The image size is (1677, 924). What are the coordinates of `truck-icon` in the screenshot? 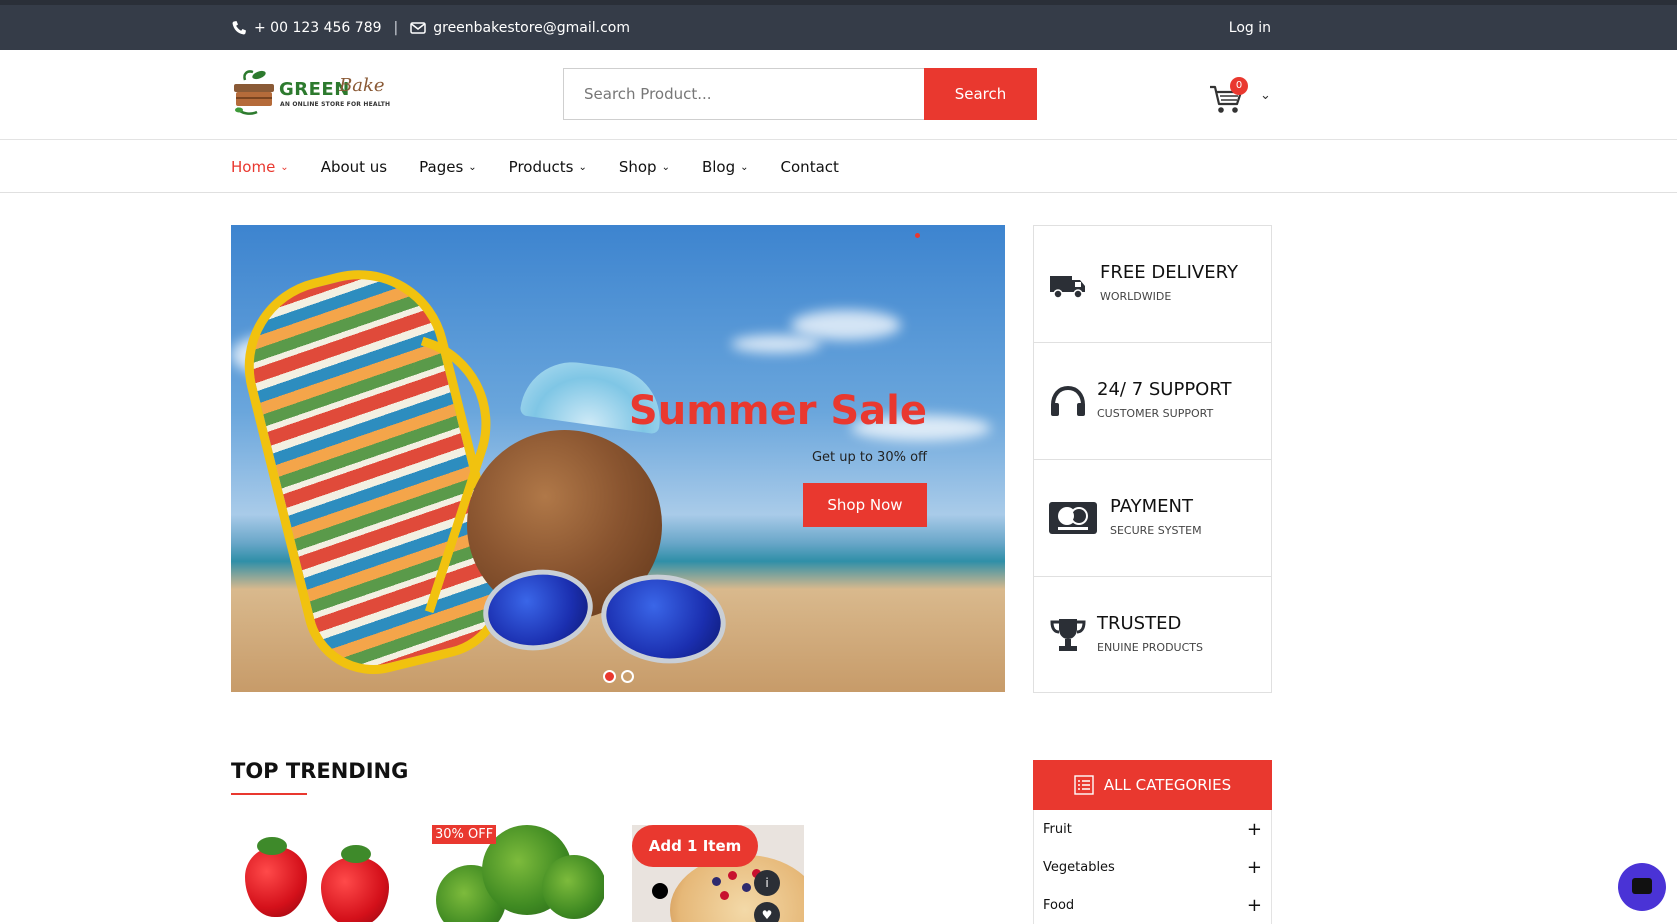 It's located at (1067, 287).